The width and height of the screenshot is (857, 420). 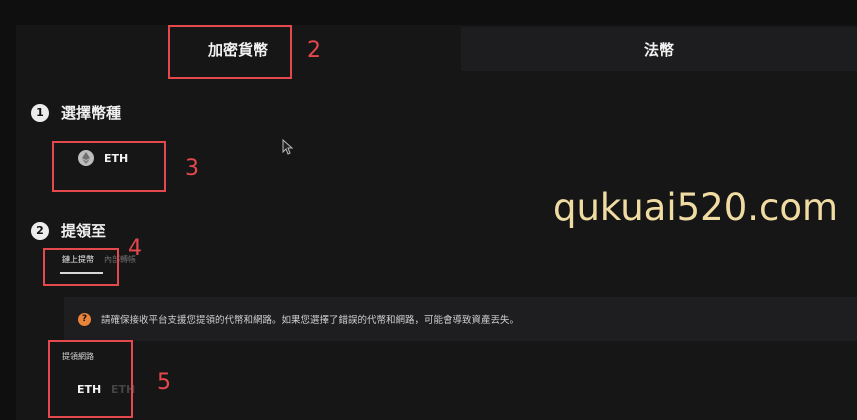 I want to click on step-number-2: 2, so click(x=40, y=230).